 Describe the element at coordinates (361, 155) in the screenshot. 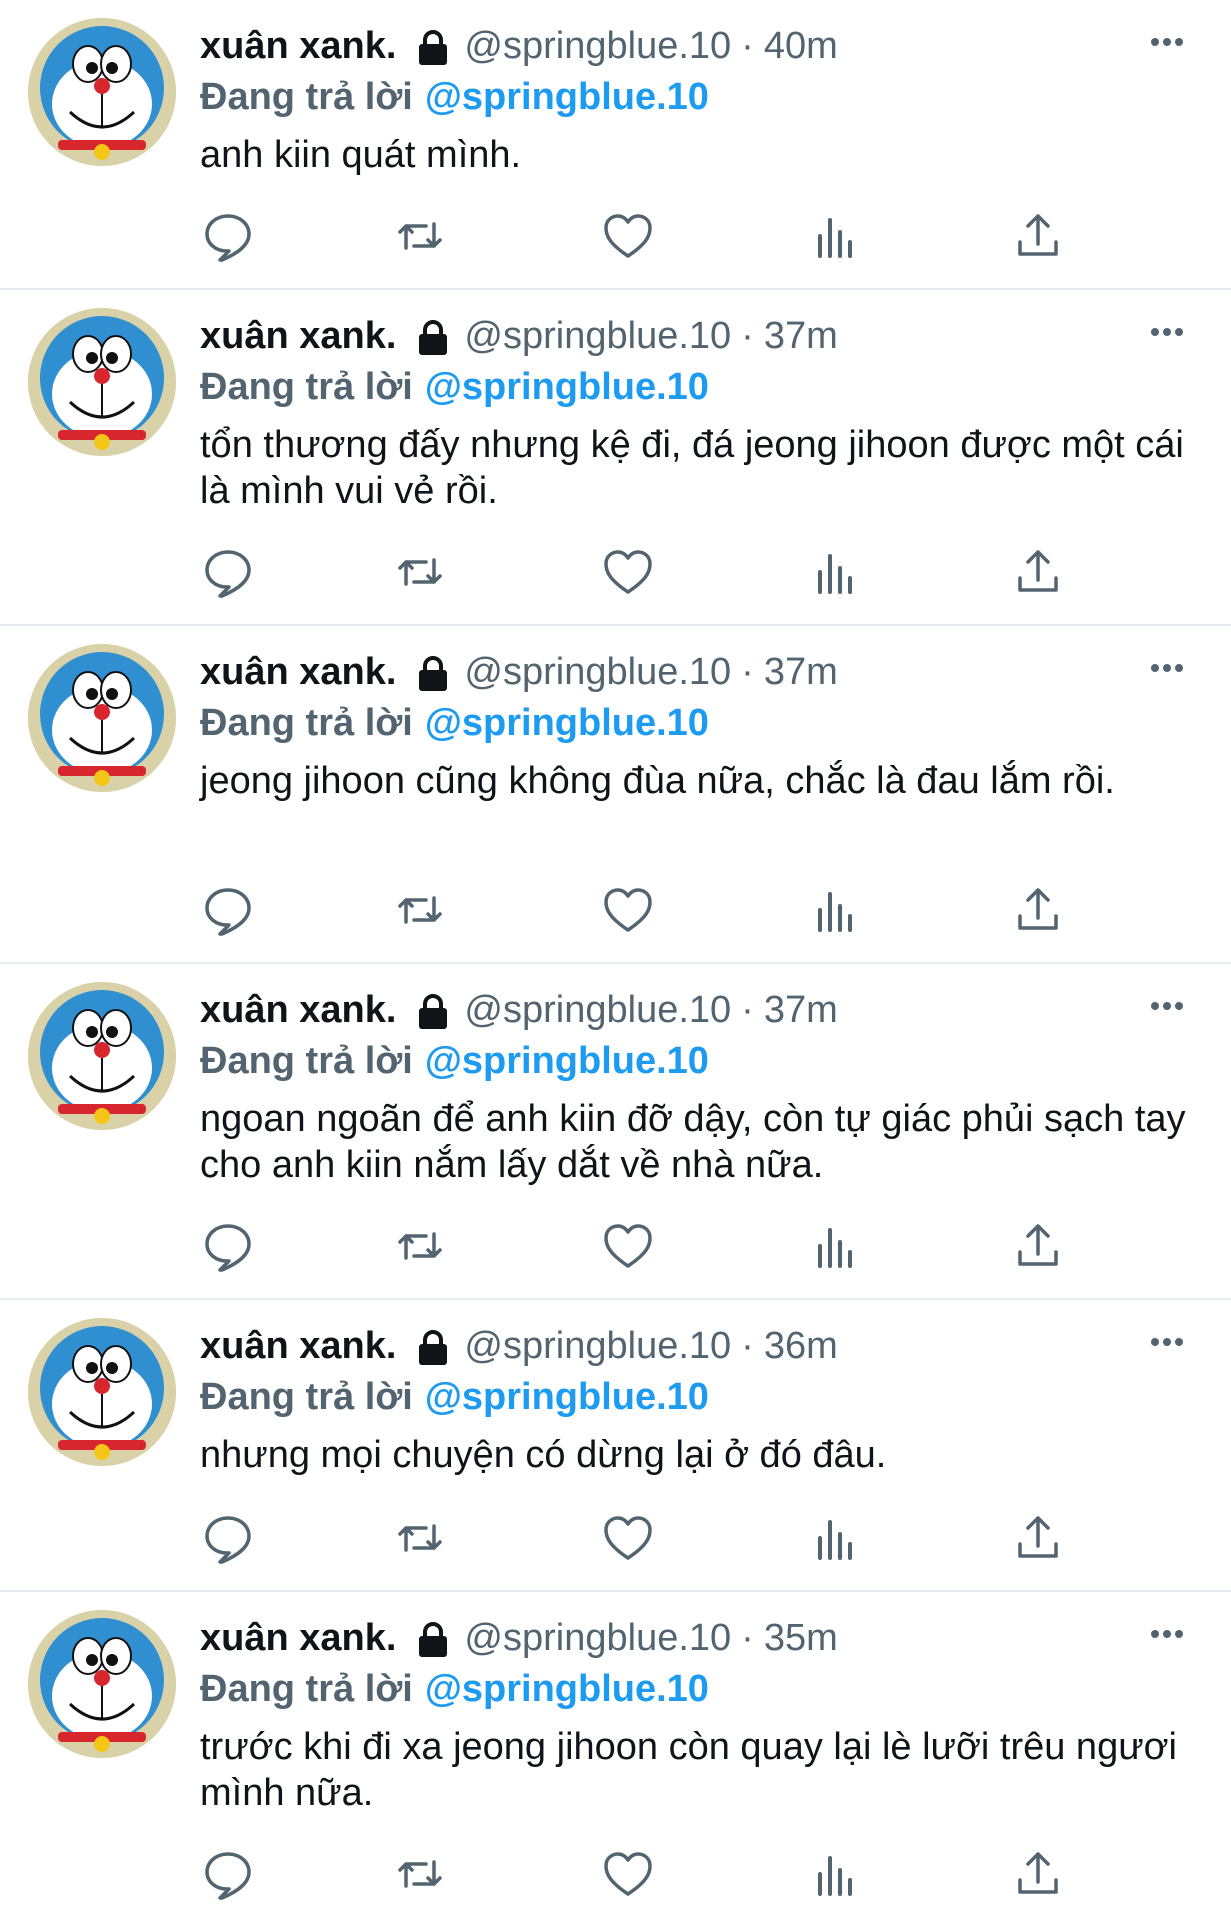

I see `tweet-text: anh kiin quát mình.` at that location.